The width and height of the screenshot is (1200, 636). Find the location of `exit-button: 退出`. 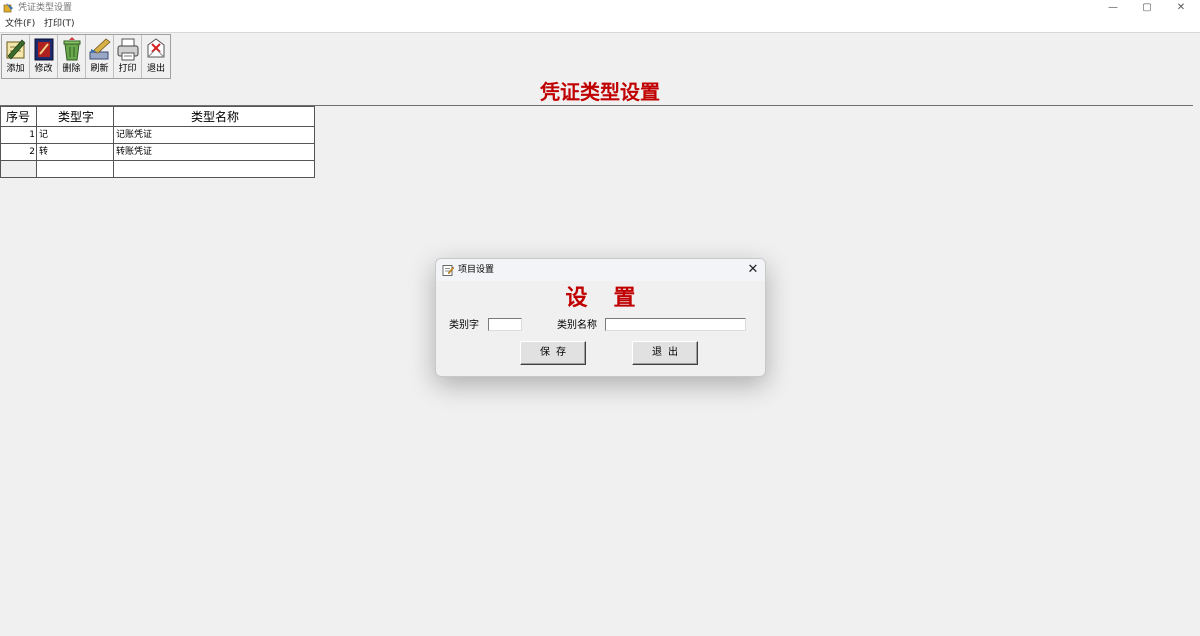

exit-button: 退出 is located at coordinates (156, 56).